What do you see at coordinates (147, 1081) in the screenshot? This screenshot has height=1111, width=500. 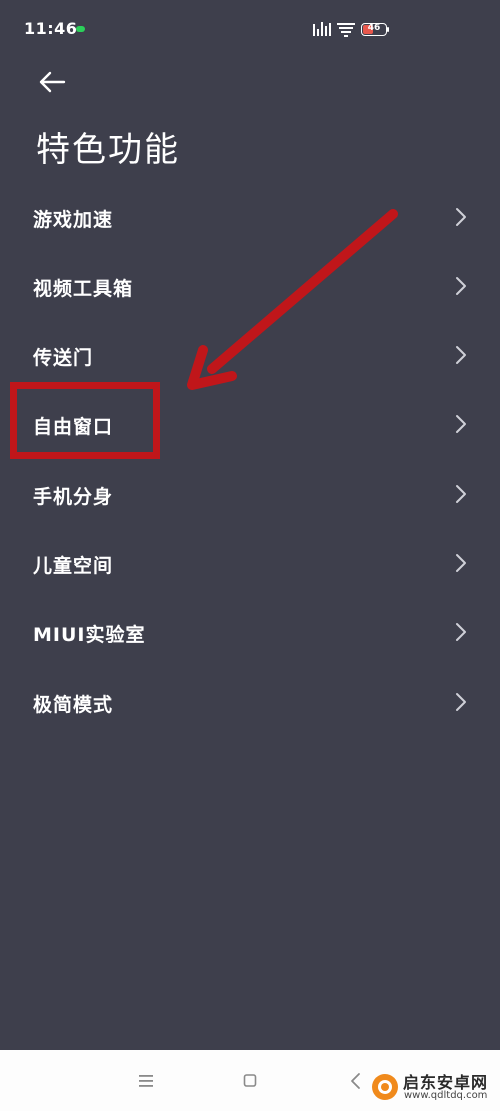 I see `menu-icon` at bounding box center [147, 1081].